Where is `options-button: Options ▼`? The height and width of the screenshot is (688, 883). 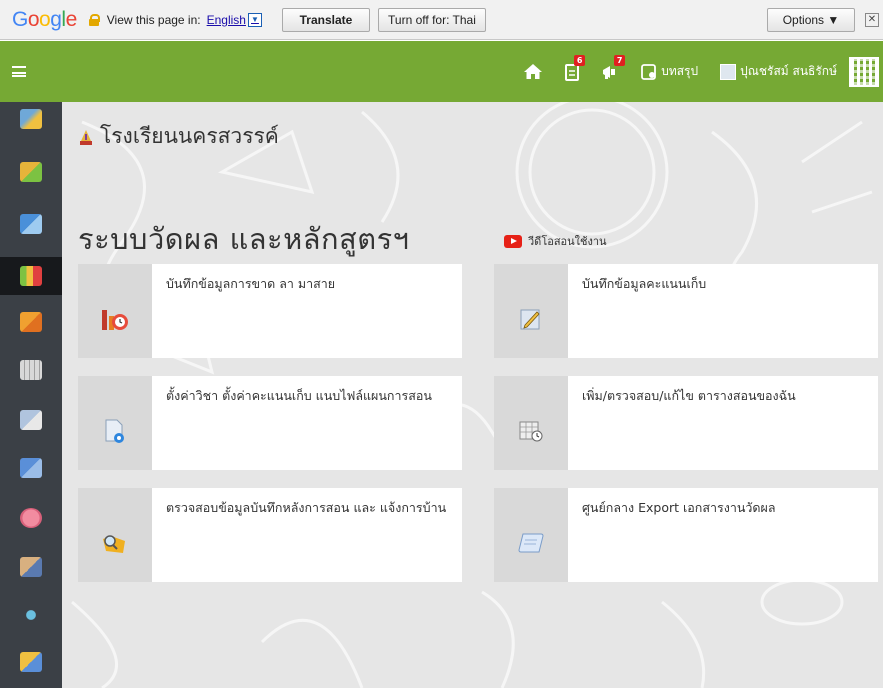
options-button: Options ▼ is located at coordinates (811, 19).